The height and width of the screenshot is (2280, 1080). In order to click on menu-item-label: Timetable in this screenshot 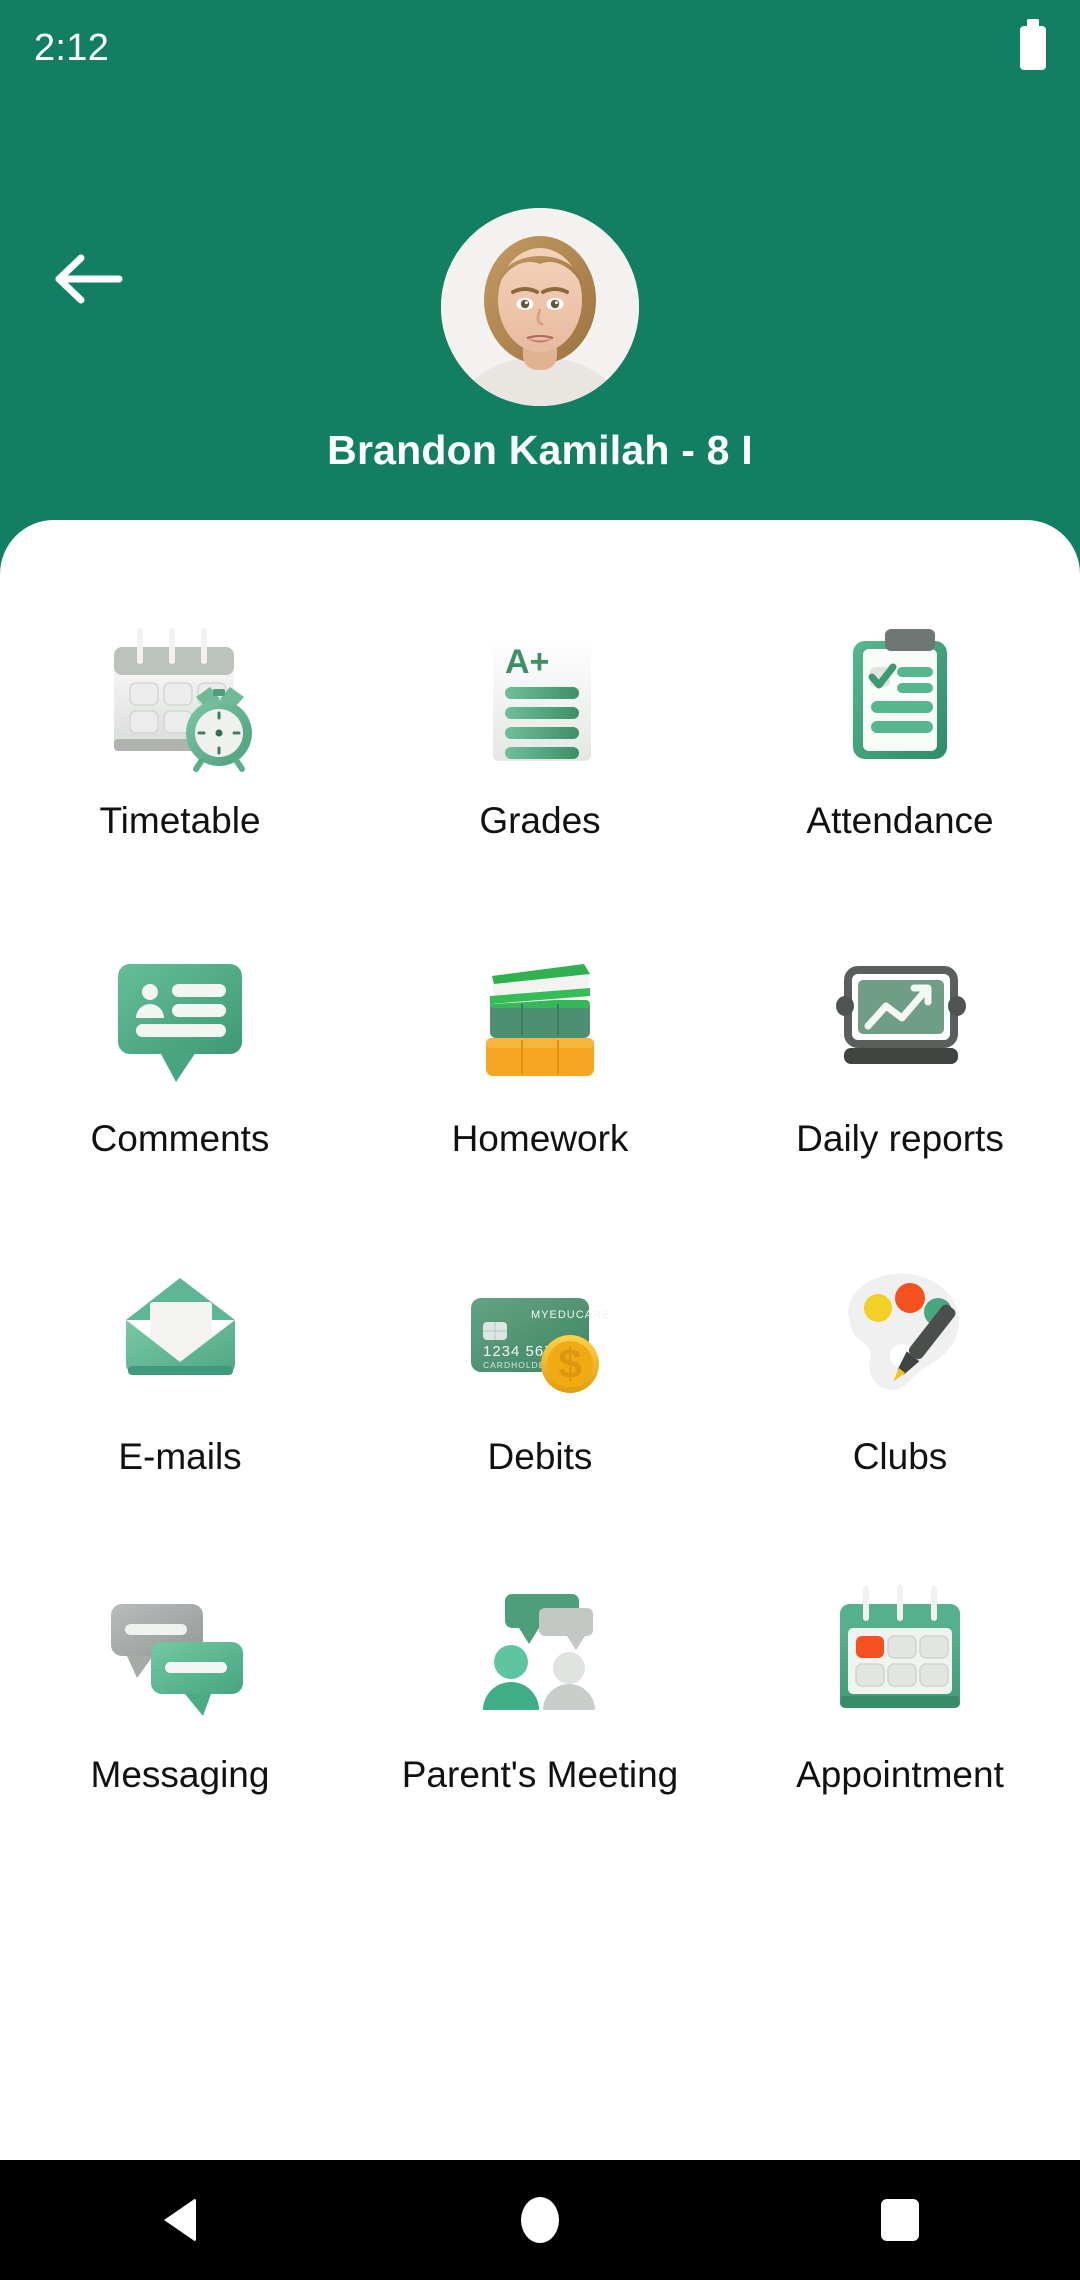, I will do `click(180, 820)`.